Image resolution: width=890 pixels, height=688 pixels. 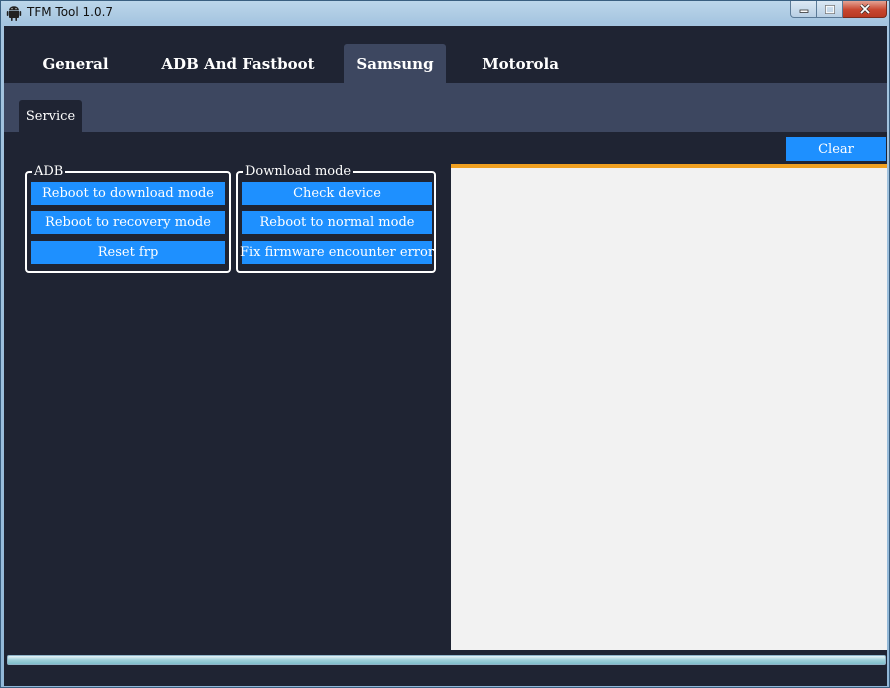 What do you see at coordinates (14, 13) in the screenshot?
I see `android-icon` at bounding box center [14, 13].